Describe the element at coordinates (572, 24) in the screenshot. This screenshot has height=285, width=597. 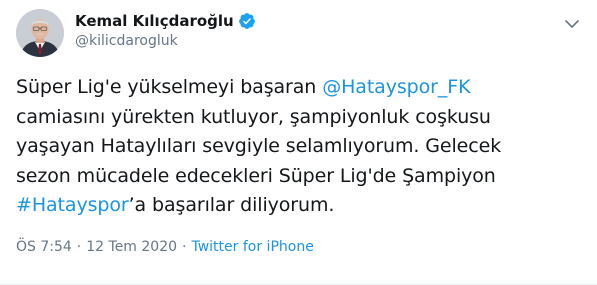
I see `chevron-down-icon` at that location.